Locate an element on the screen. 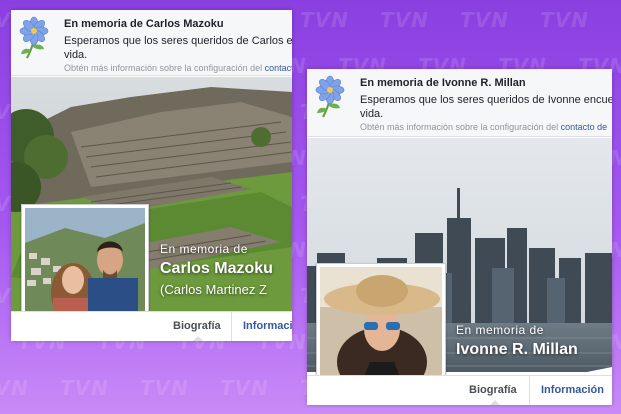  profile-picture is located at coordinates (381, 327).